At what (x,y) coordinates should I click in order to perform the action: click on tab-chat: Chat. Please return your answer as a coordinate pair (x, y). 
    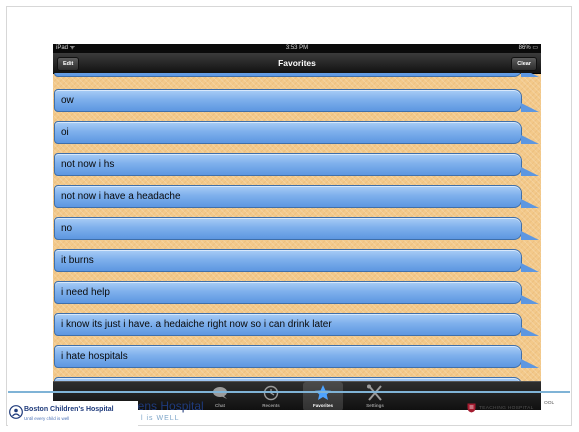
    Looking at the image, I should click on (220, 396).